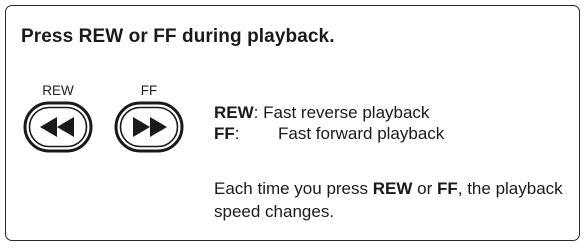 The height and width of the screenshot is (248, 586). What do you see at coordinates (424, 188) in the screenshot?
I see `note-middle: or` at bounding box center [424, 188].